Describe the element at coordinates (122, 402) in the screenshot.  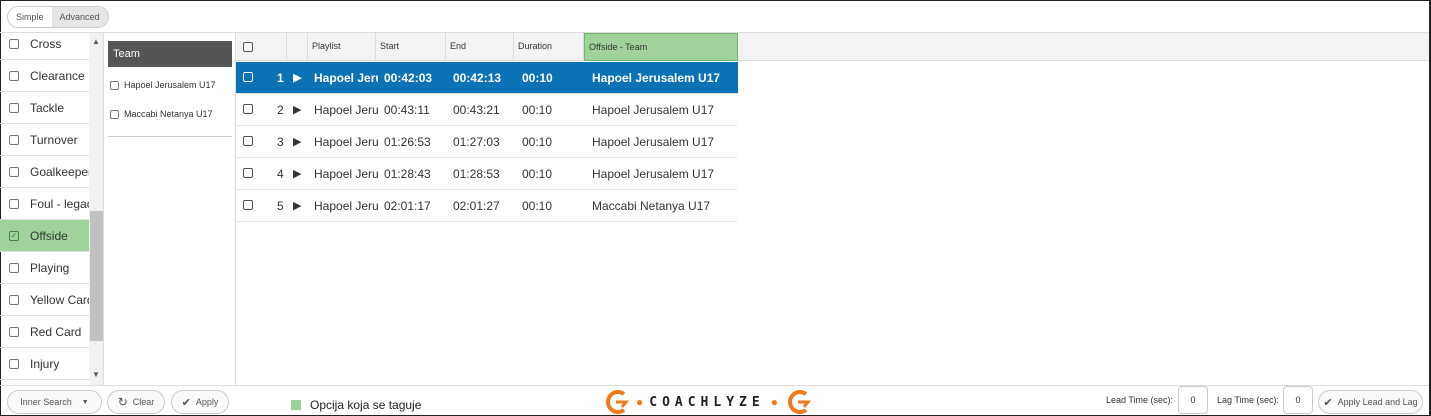
I see `refresh-icon: ↻` at that location.